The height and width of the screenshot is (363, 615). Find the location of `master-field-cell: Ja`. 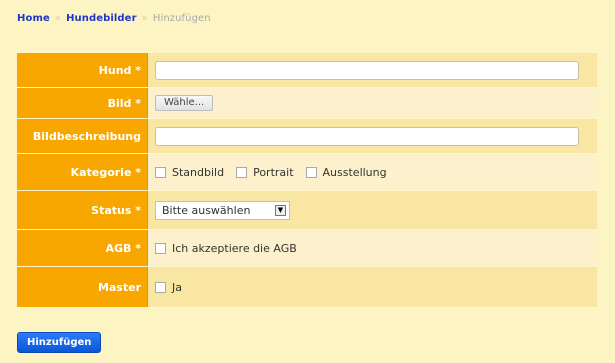

master-field-cell: Ja is located at coordinates (372, 287).